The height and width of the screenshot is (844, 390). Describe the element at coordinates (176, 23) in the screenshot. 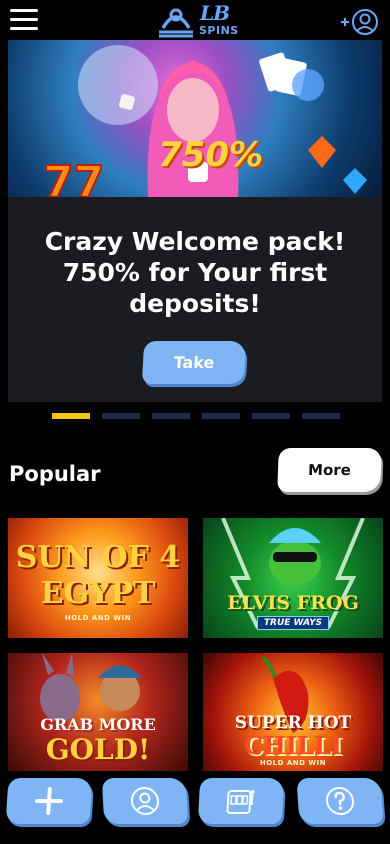

I see `libra-scale-icon` at that location.